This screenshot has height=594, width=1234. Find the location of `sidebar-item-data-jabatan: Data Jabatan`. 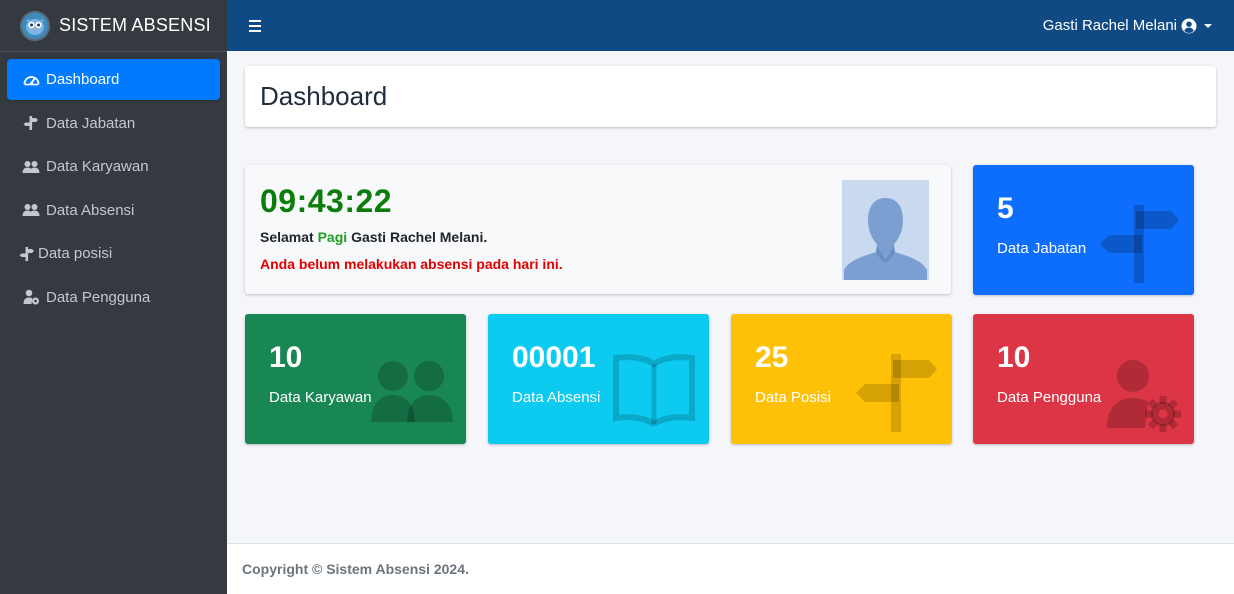

sidebar-item-data-jabatan: Data Jabatan is located at coordinates (113, 123).